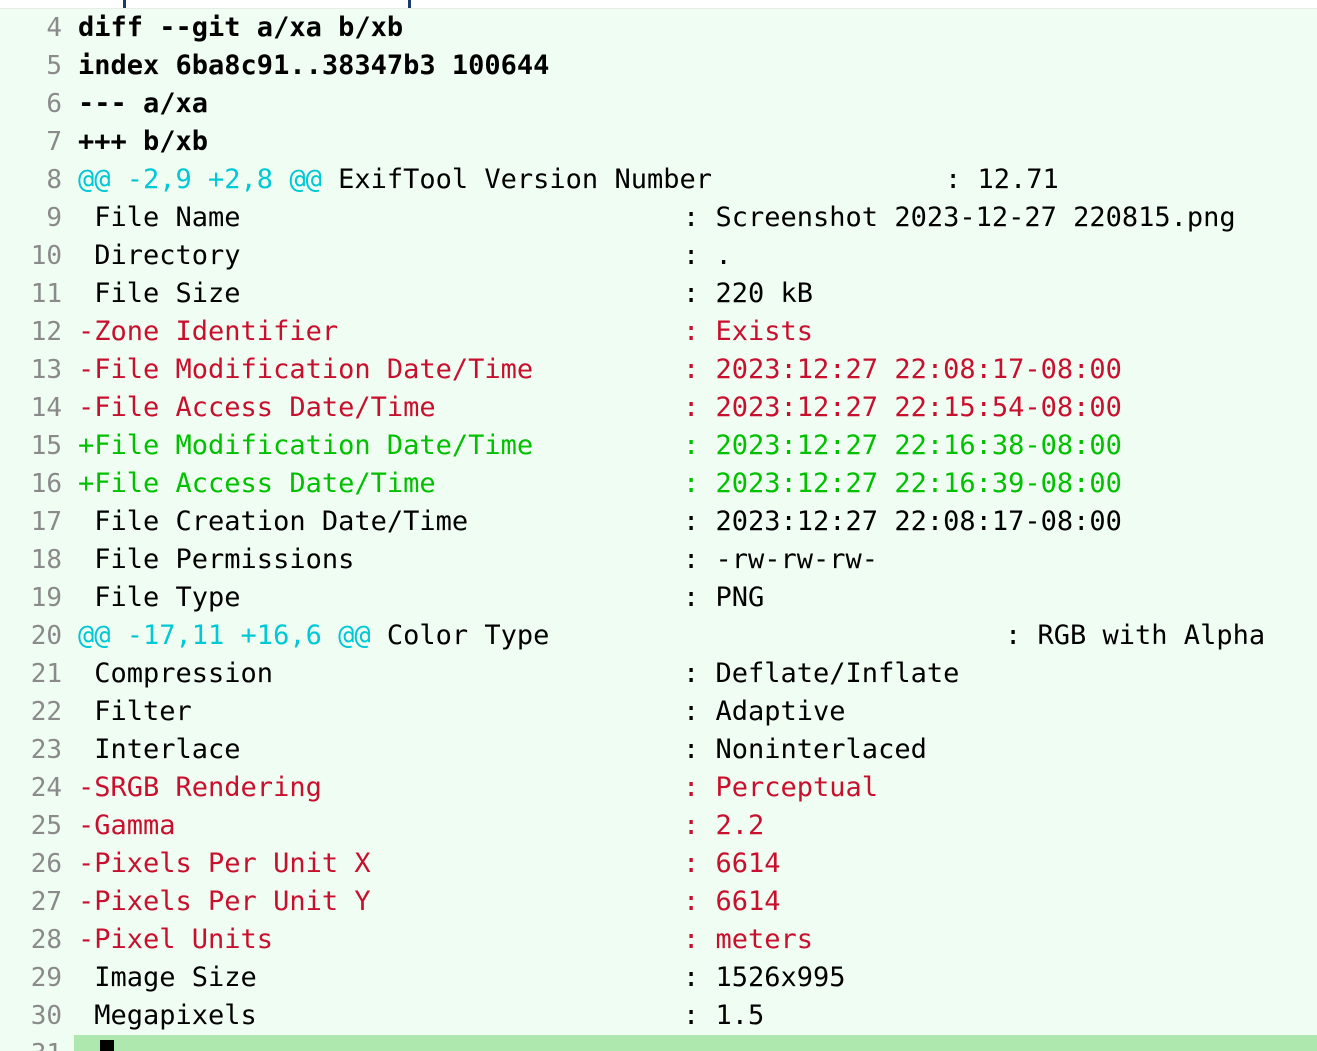  I want to click on chrome-tick-right-icon, so click(409, 4).